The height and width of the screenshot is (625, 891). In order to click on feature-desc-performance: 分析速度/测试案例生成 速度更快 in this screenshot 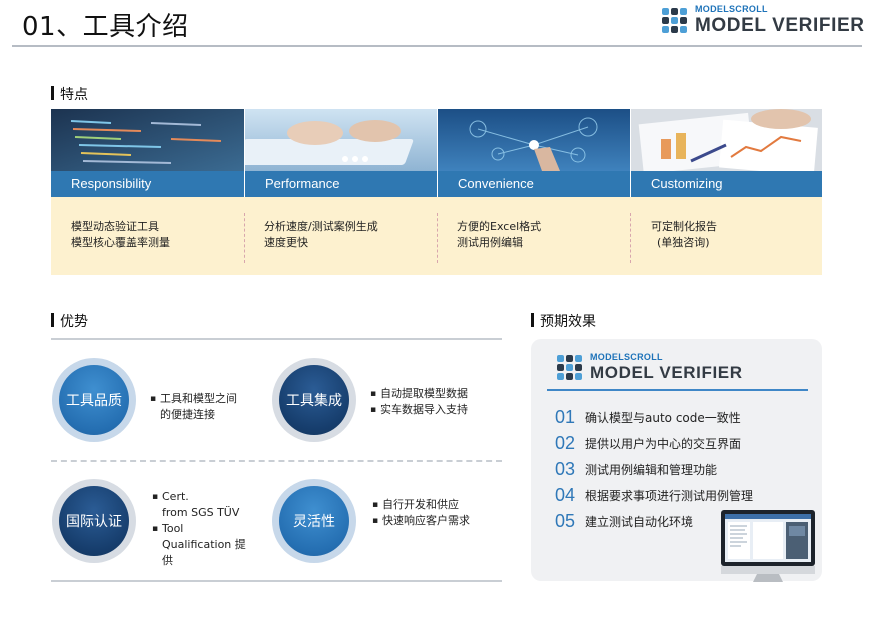, I will do `click(321, 234)`.